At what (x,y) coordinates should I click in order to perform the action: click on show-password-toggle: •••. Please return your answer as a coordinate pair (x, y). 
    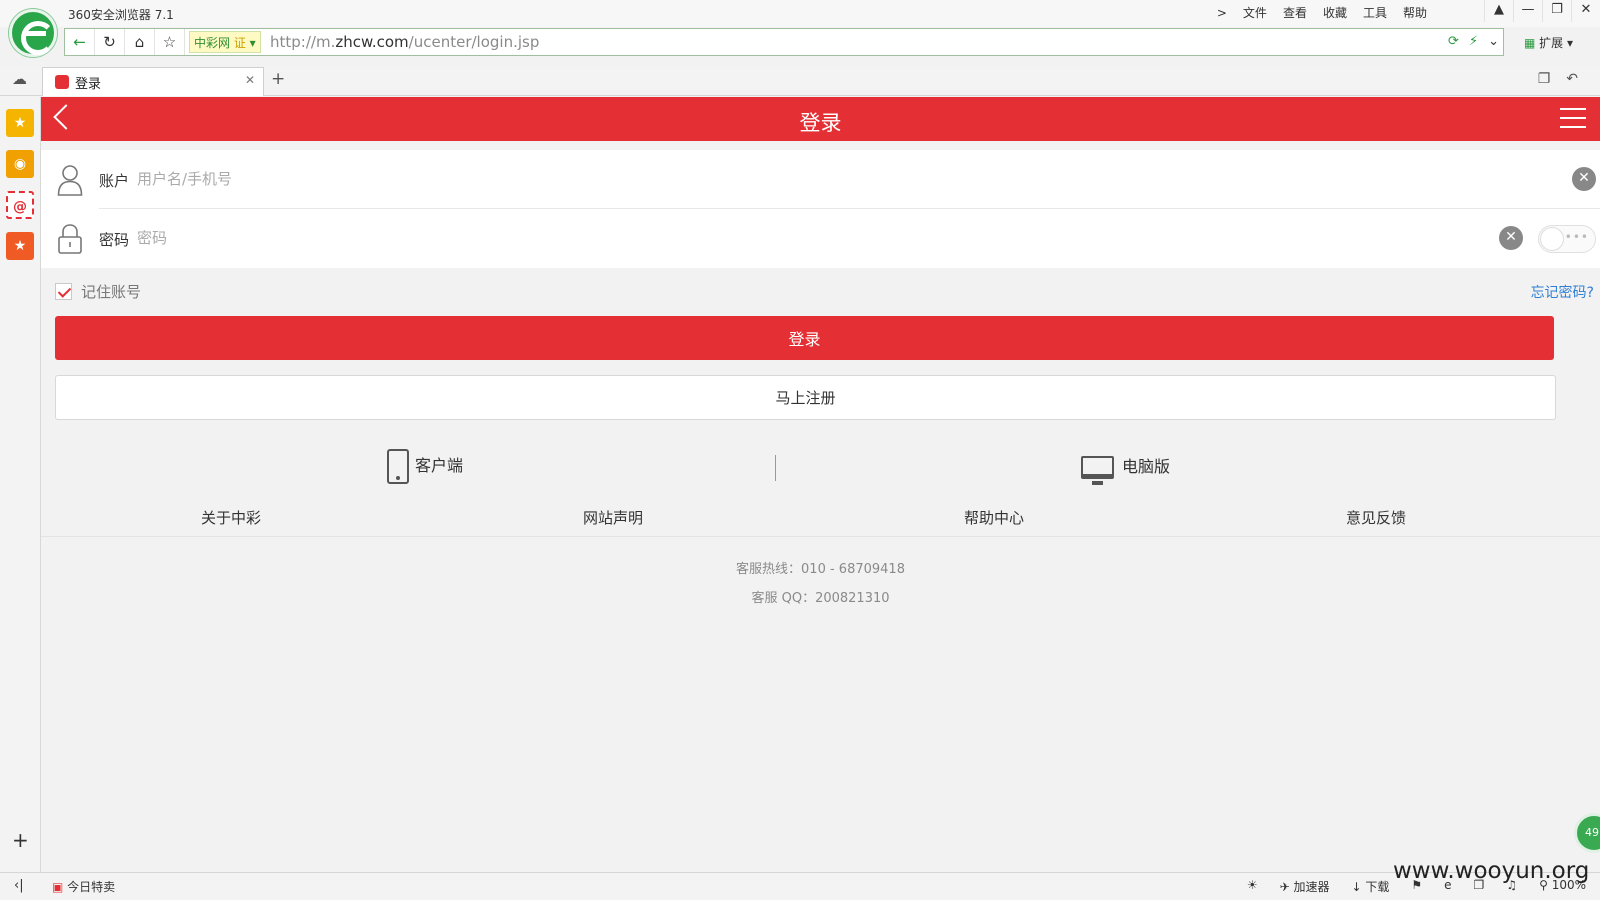
    Looking at the image, I should click on (1567, 239).